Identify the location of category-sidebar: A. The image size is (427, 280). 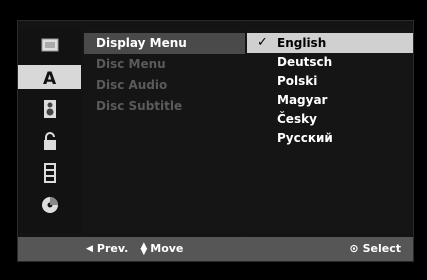
(49, 131).